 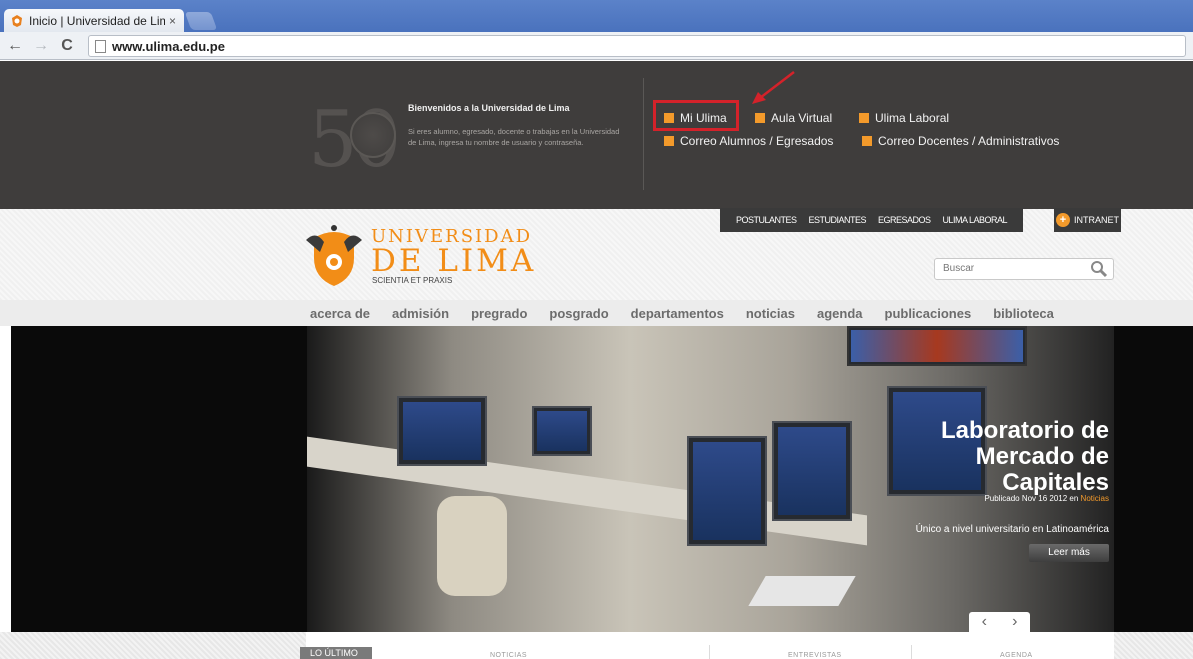 What do you see at coordinates (757, 141) in the screenshot?
I see `quick-link-label: Correo Alumnos / Egresados` at bounding box center [757, 141].